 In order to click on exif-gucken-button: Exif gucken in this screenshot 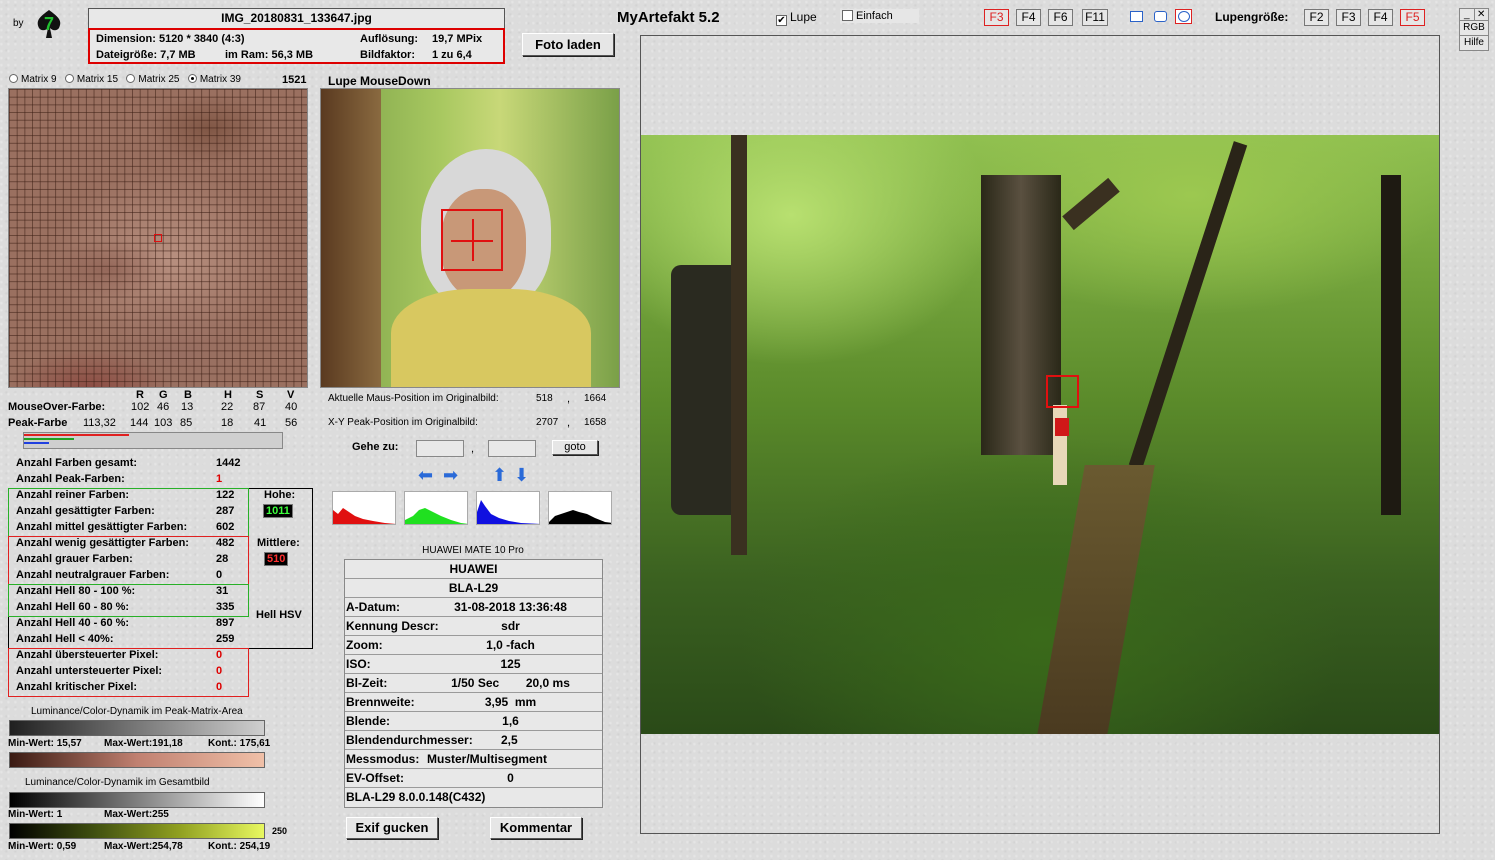, I will do `click(392, 828)`.